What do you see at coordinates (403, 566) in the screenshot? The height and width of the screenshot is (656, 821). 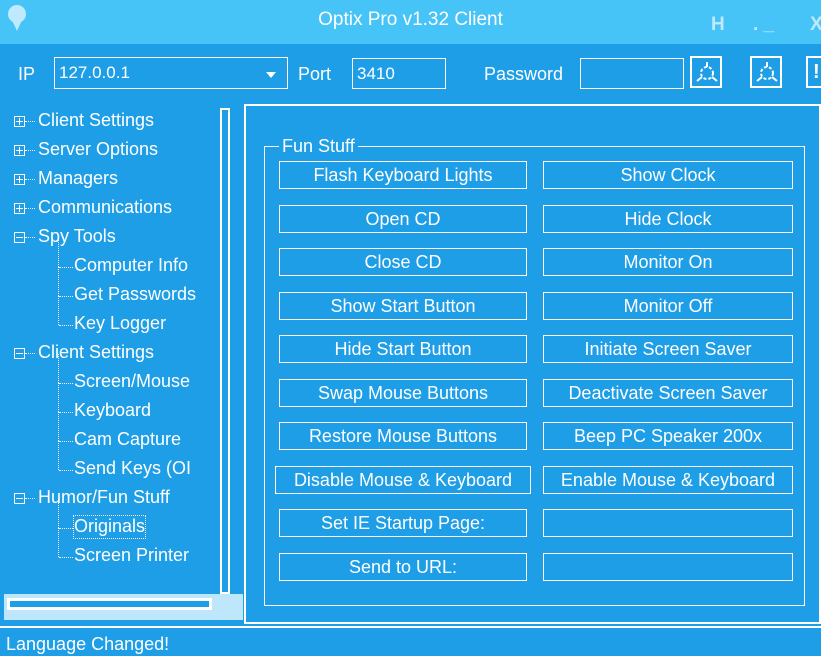 I see `fun-button: Send to URL:` at bounding box center [403, 566].